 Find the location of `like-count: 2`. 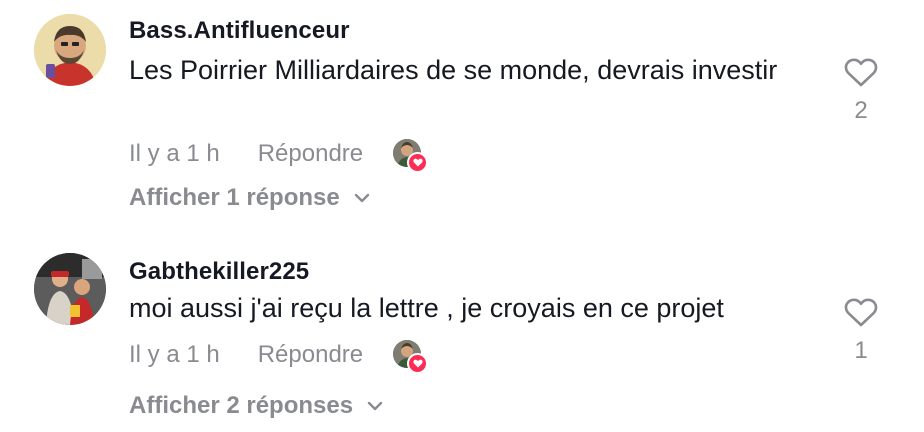

like-count: 2 is located at coordinates (861, 110).